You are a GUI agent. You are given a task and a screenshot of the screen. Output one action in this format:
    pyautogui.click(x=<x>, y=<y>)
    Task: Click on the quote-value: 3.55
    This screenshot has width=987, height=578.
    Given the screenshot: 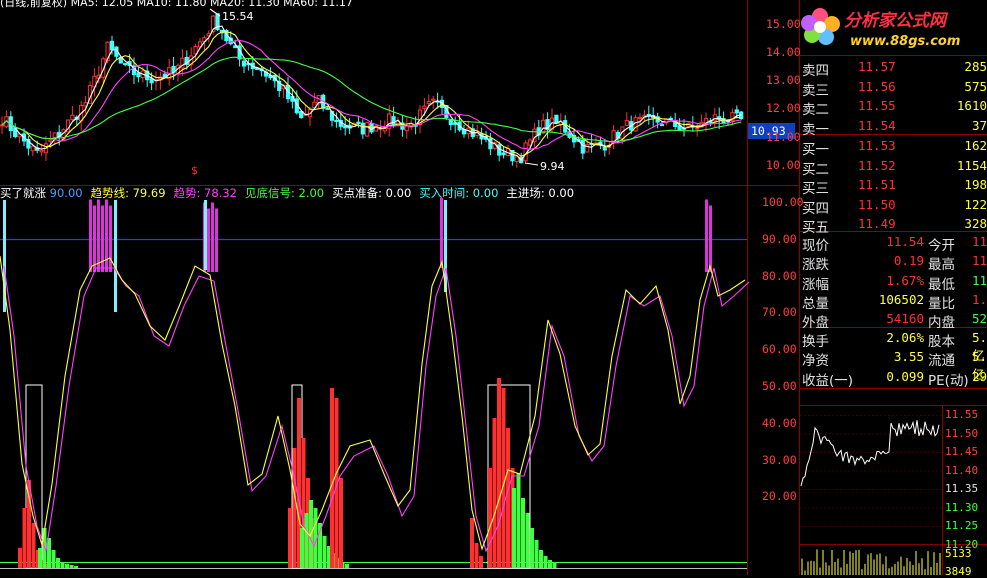 What is the action you would take?
    pyautogui.click(x=908, y=357)
    